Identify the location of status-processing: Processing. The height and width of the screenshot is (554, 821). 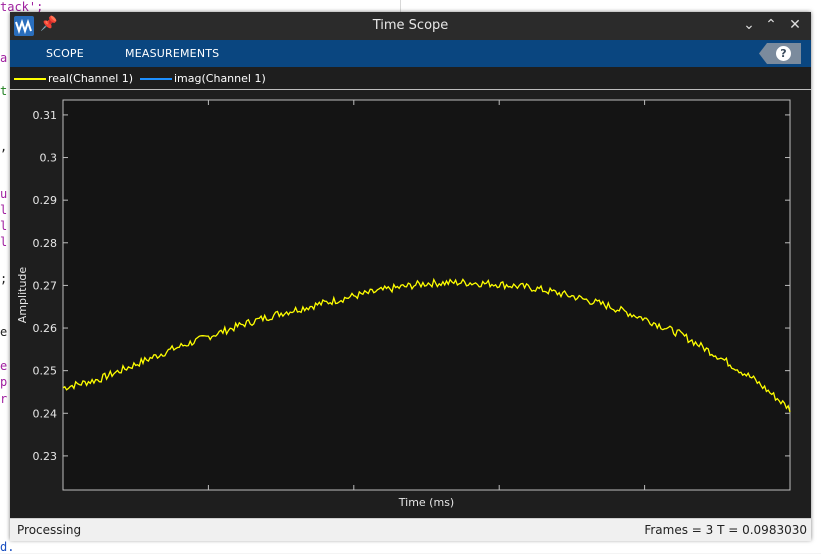
(49, 530).